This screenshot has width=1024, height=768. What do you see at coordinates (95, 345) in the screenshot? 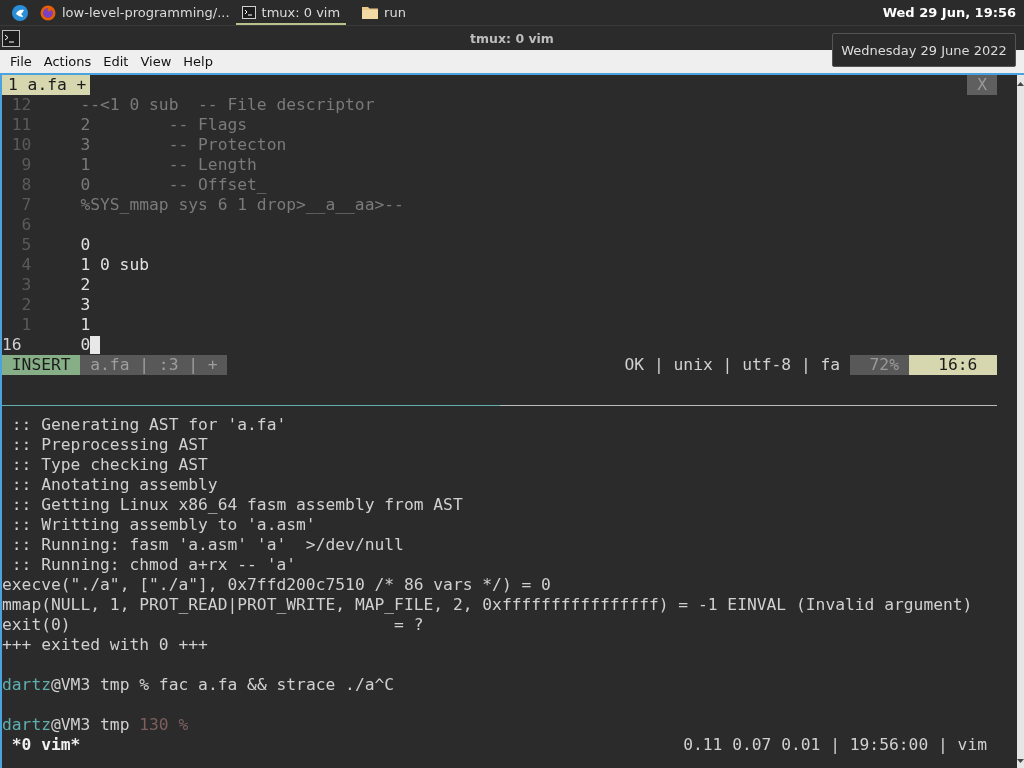
I see `text-cursor` at bounding box center [95, 345].